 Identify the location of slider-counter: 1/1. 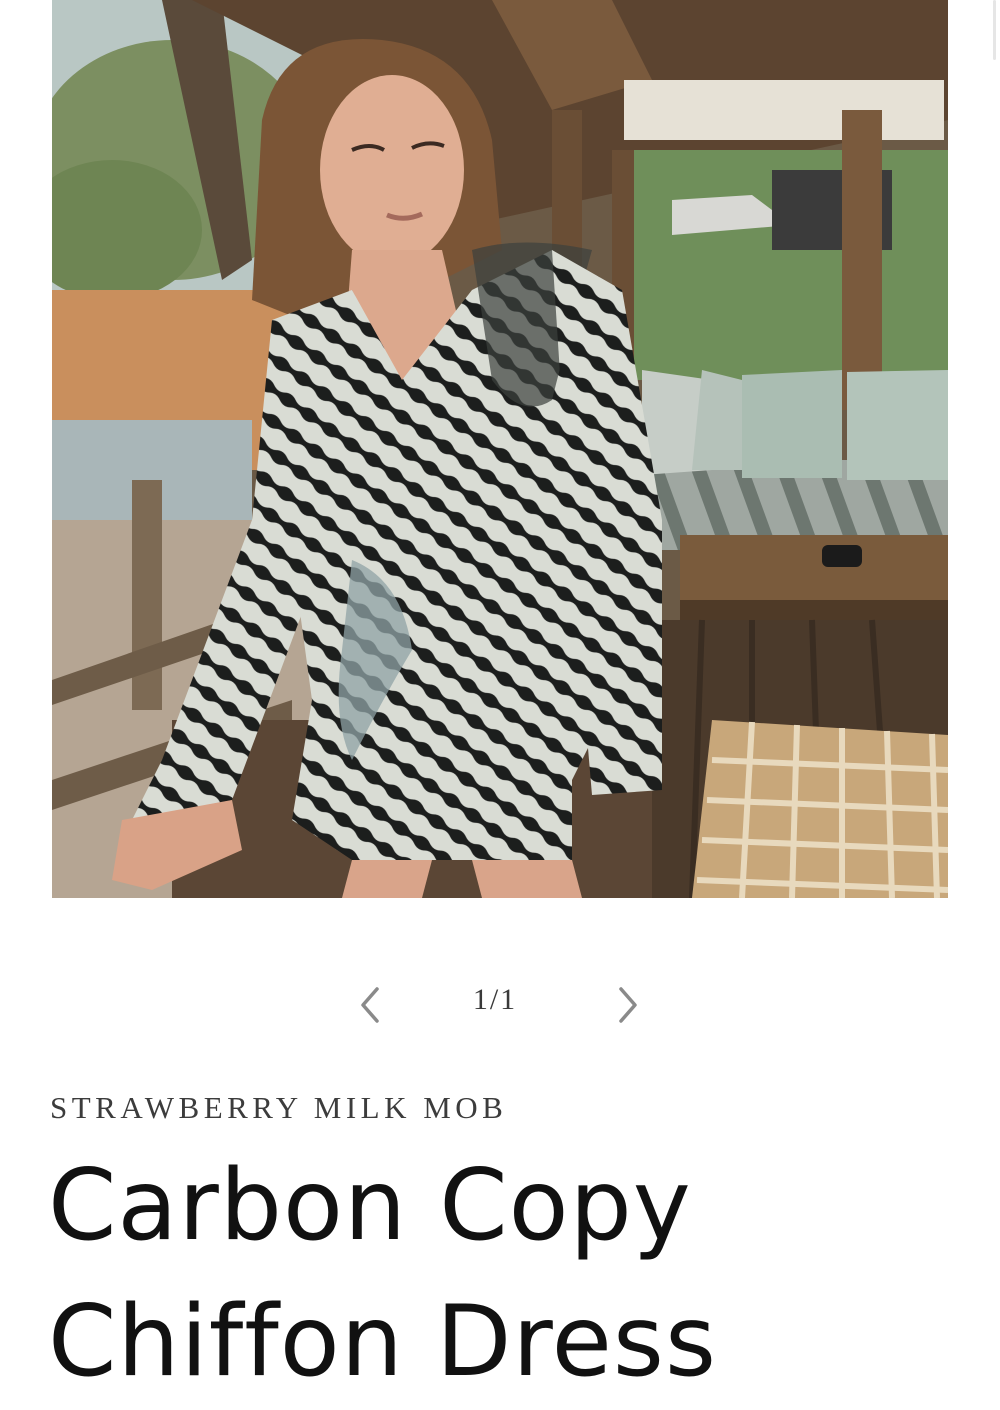
(495, 999).